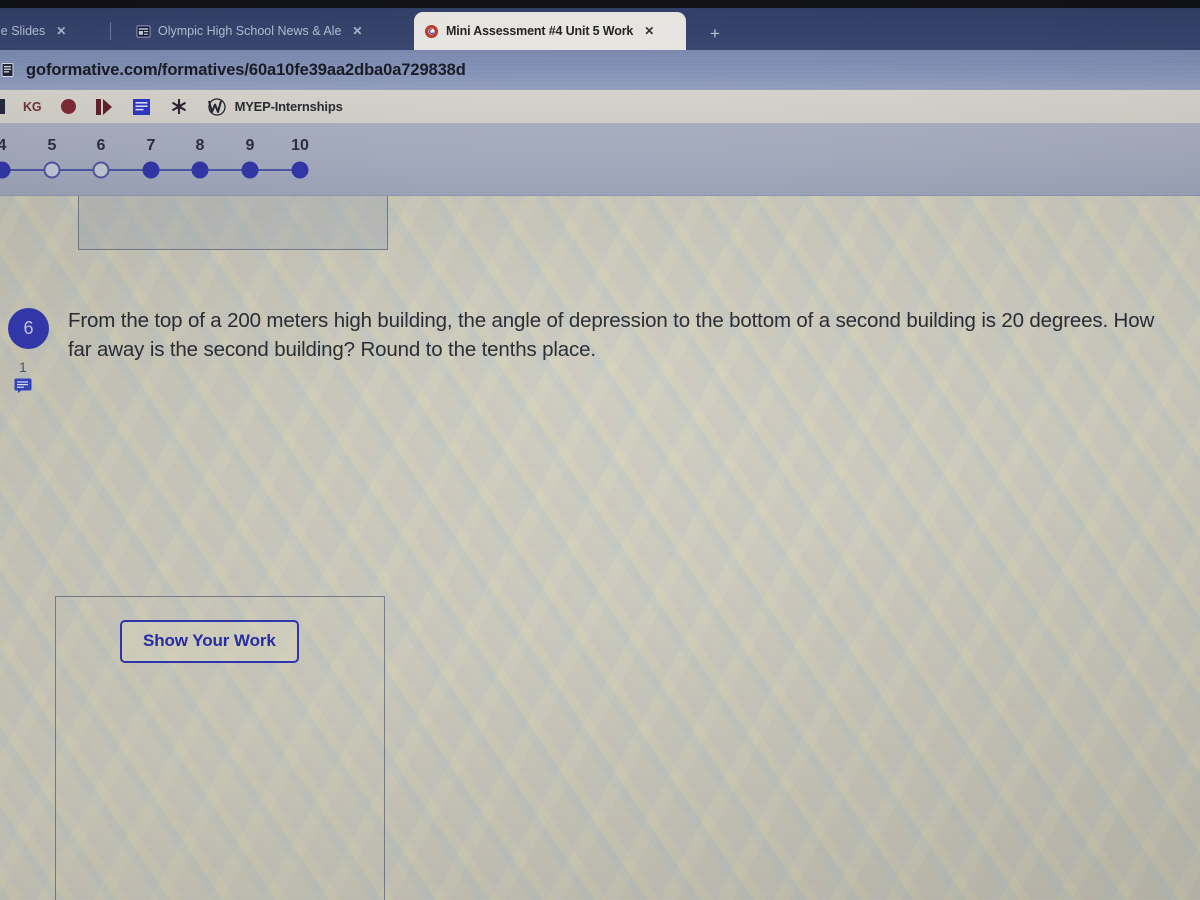 The width and height of the screenshot is (1200, 900). What do you see at coordinates (170, 159) in the screenshot?
I see `question-progress-nav: 4 5 6 7 8 9 10` at bounding box center [170, 159].